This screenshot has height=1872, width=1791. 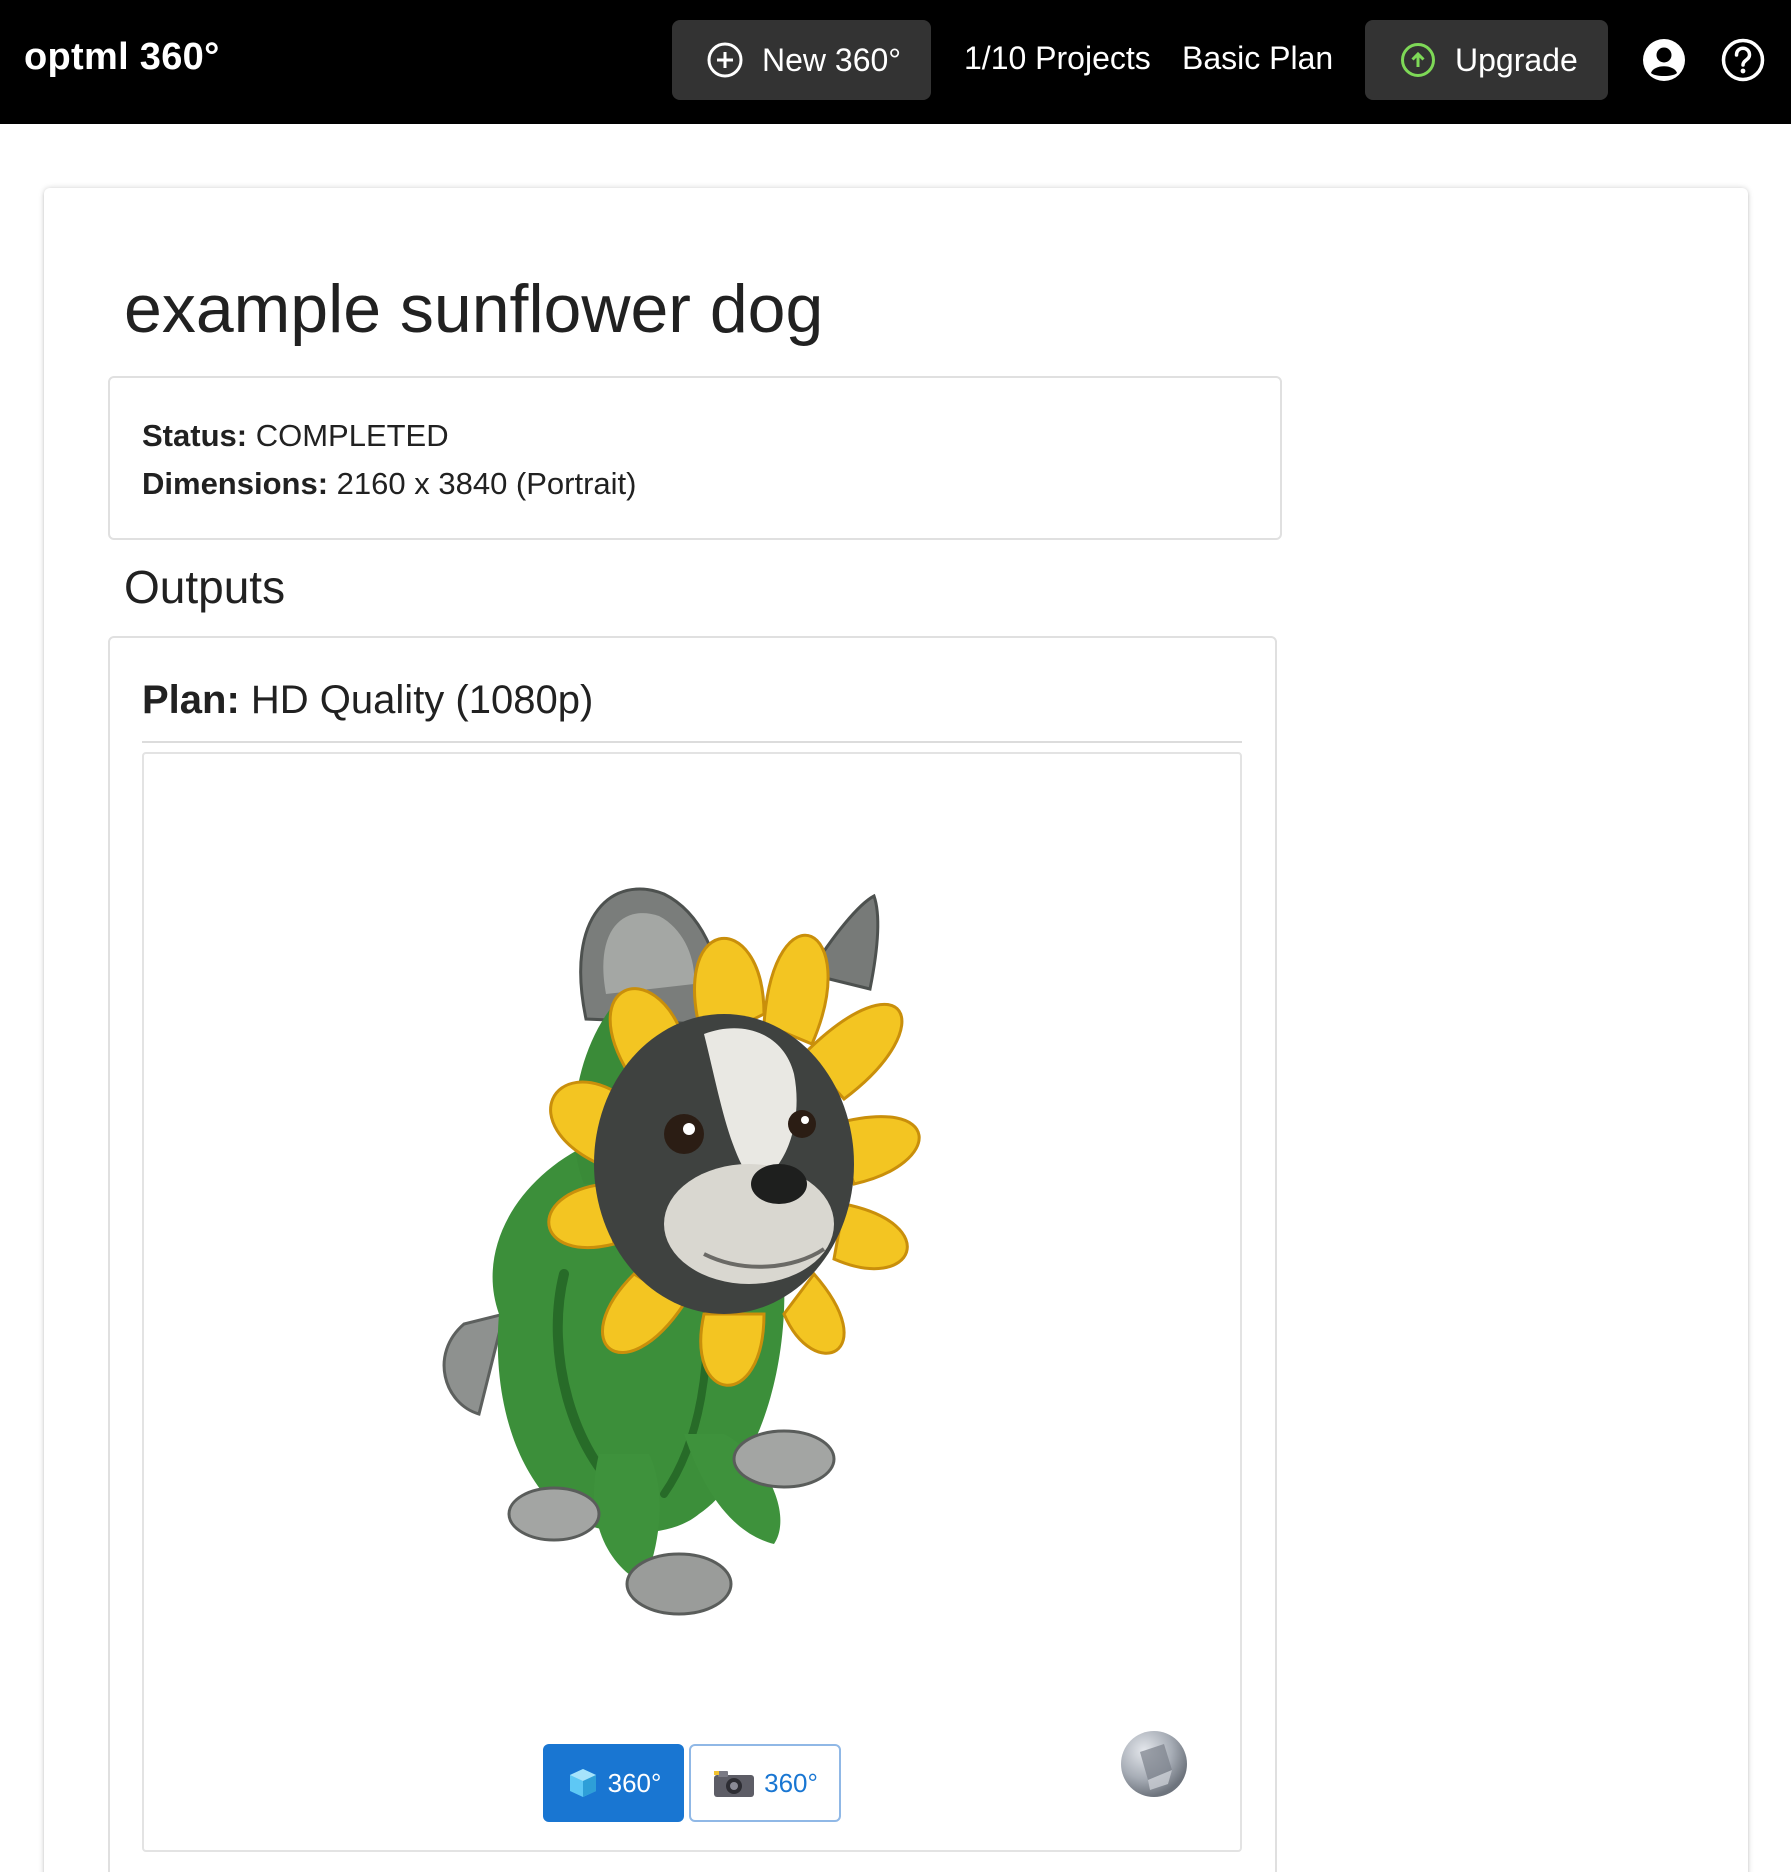 I want to click on plus-circle-icon, so click(x=725, y=60).